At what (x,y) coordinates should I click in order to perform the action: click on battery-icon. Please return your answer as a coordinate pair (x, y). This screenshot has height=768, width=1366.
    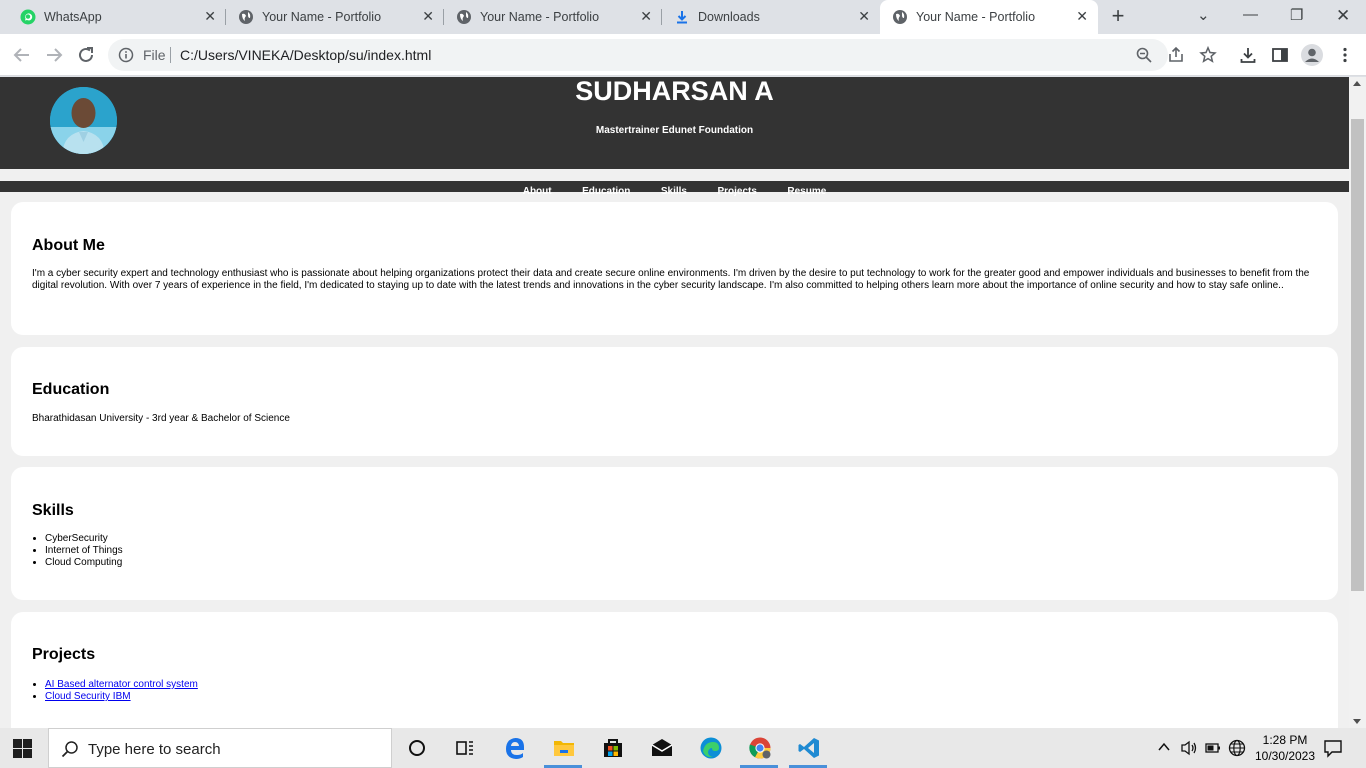
    Looking at the image, I should click on (1213, 748).